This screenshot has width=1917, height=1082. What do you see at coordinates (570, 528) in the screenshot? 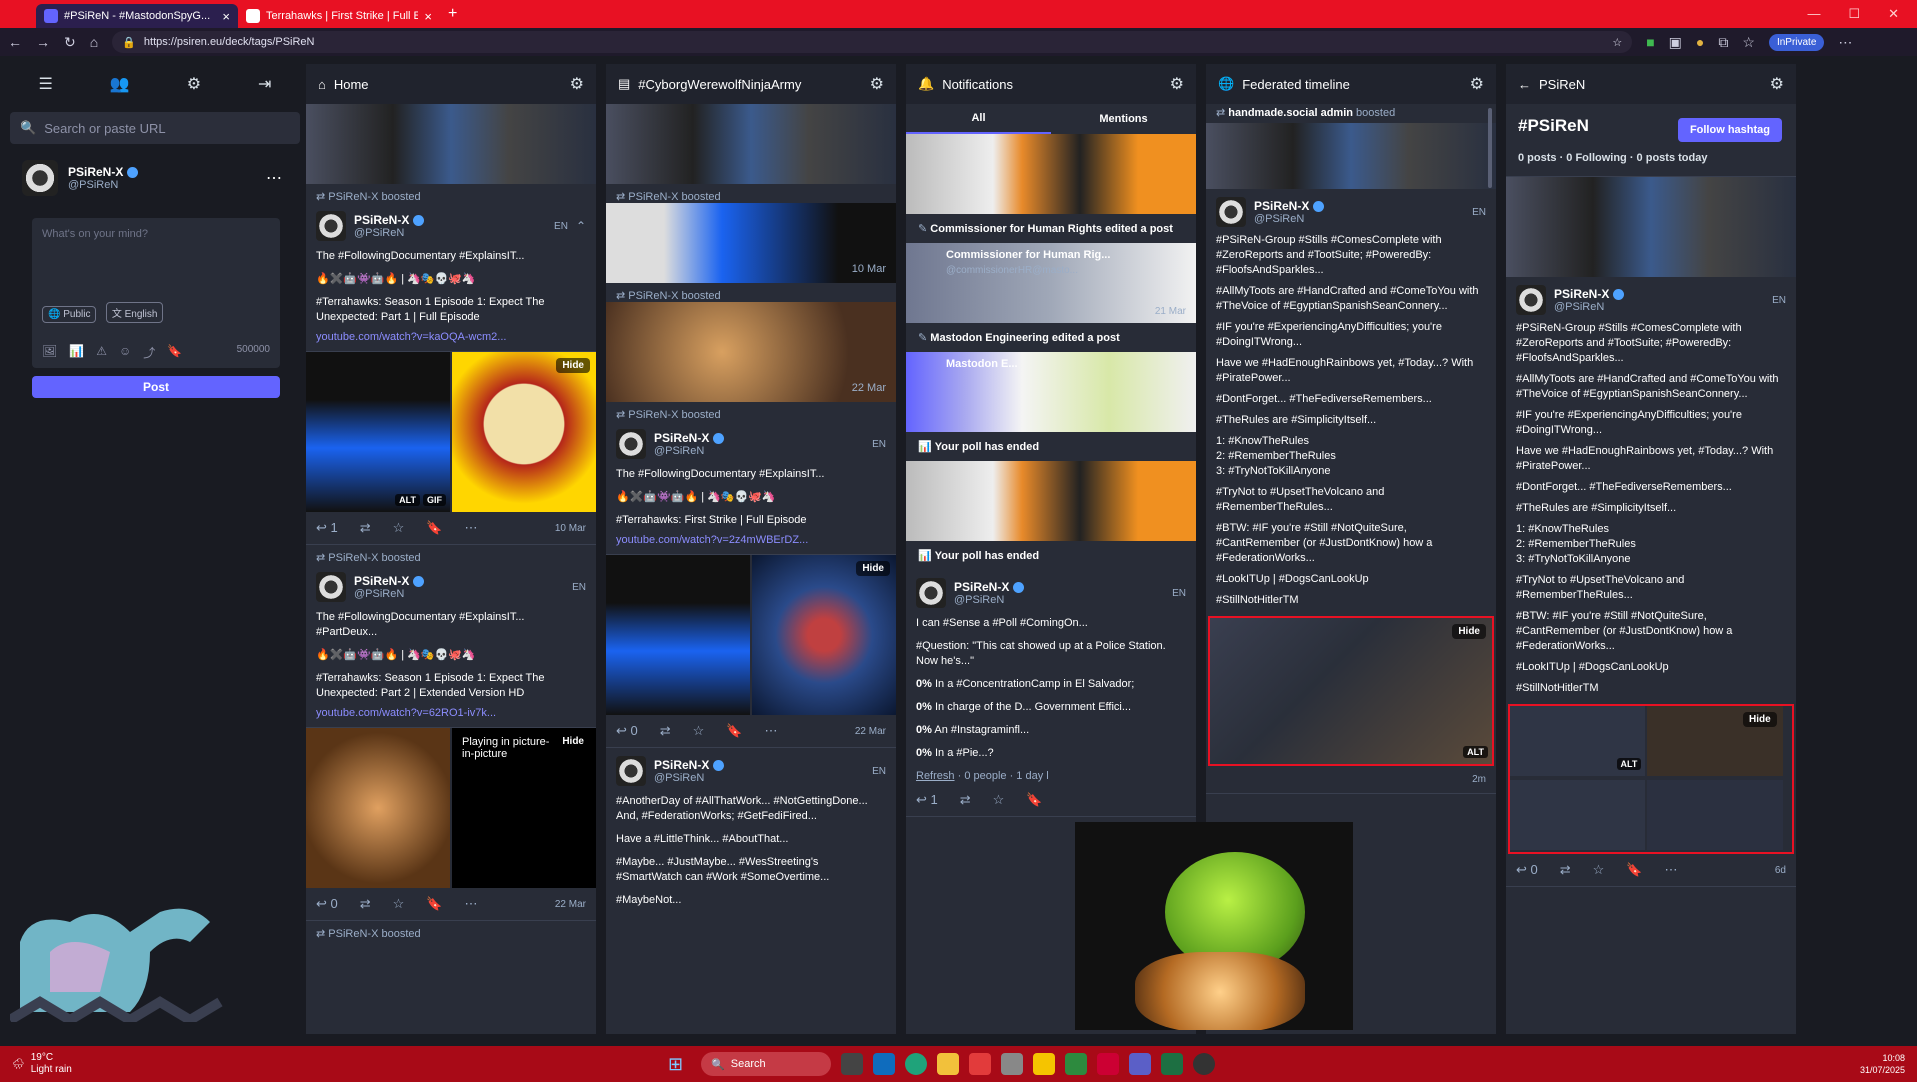
I see `post-time: 10 Mar` at bounding box center [570, 528].